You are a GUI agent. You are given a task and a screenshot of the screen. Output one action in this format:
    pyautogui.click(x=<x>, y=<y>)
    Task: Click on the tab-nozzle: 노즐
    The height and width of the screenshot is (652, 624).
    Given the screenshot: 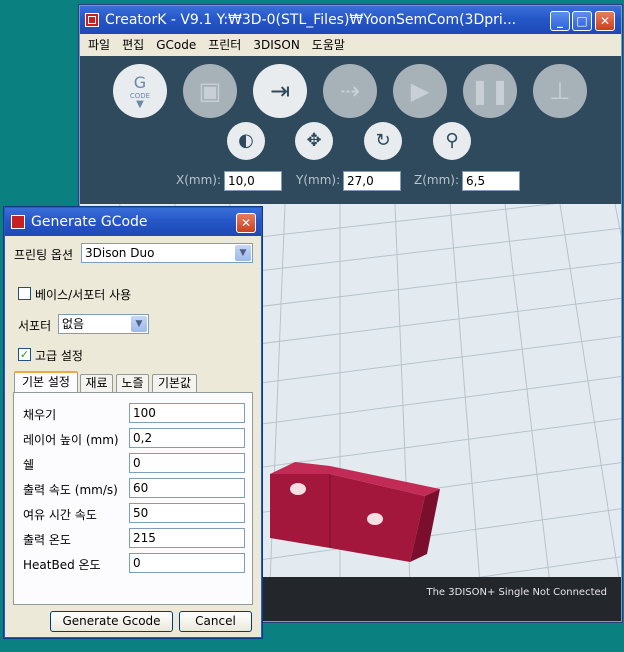 What is the action you would take?
    pyautogui.click(x=132, y=383)
    